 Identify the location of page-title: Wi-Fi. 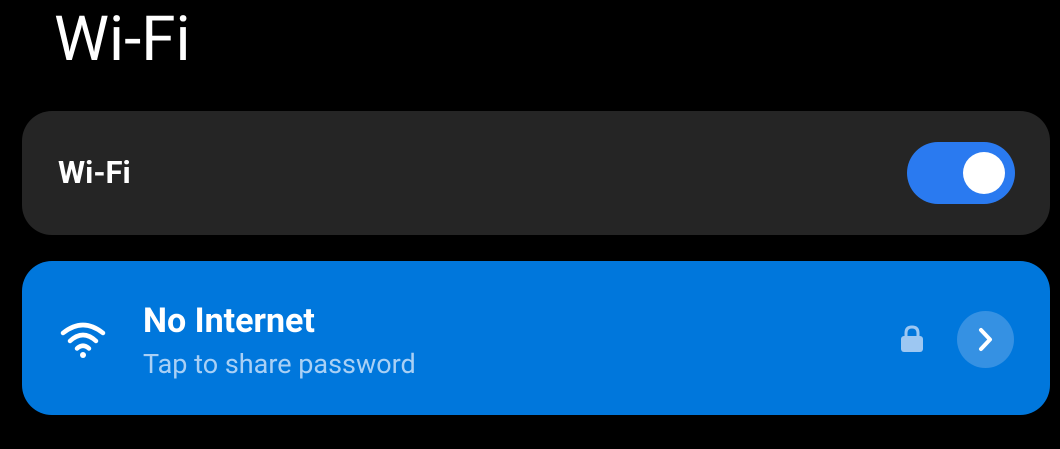
(122, 39).